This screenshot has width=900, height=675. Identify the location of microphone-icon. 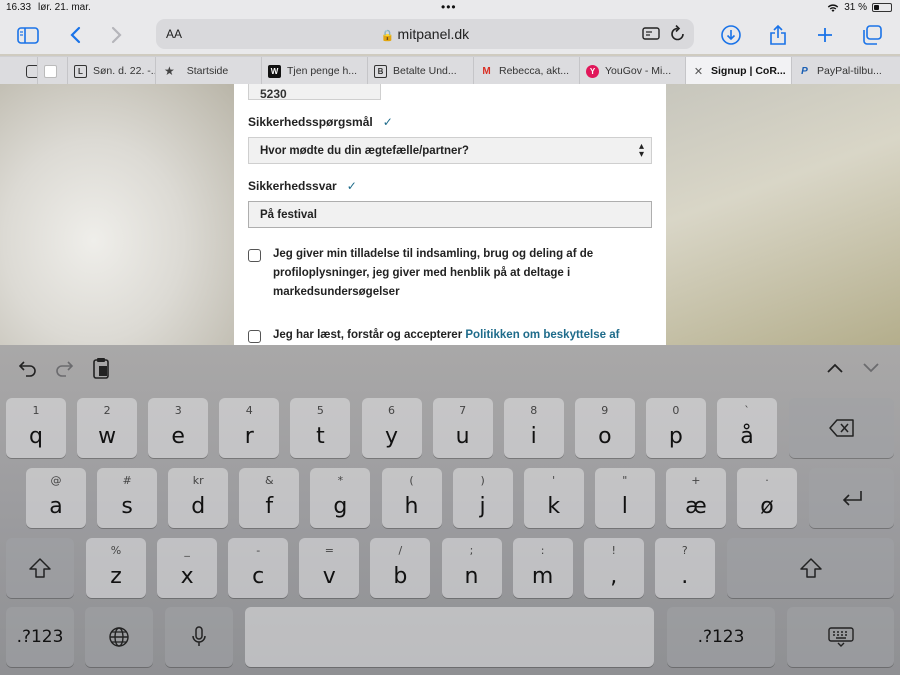
(199, 636).